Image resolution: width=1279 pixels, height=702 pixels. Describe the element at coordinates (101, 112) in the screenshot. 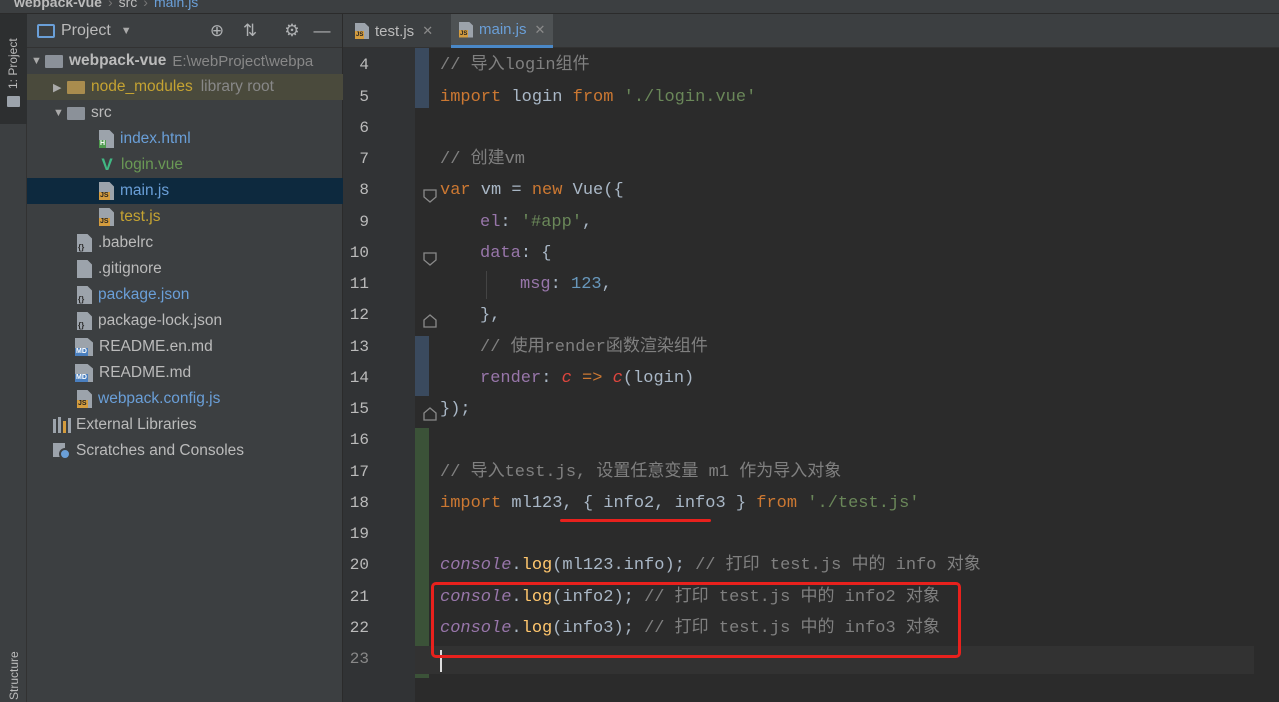

I see `tree-item-label: src` at that location.